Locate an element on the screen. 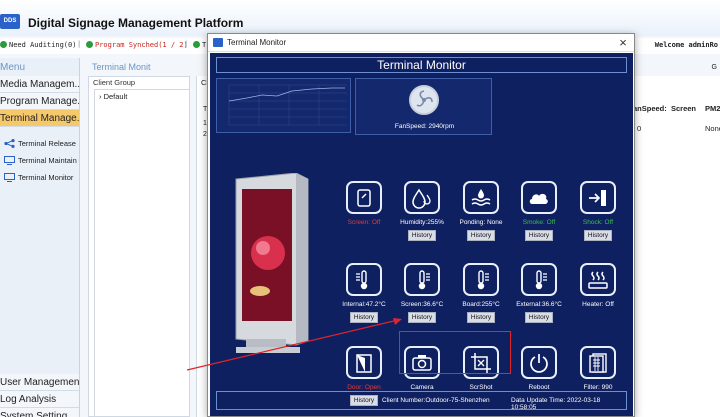 This screenshot has height=417, width=720. sidebar-subitem-terminal-maintain: Terminal Maintain is located at coordinates (39, 158).